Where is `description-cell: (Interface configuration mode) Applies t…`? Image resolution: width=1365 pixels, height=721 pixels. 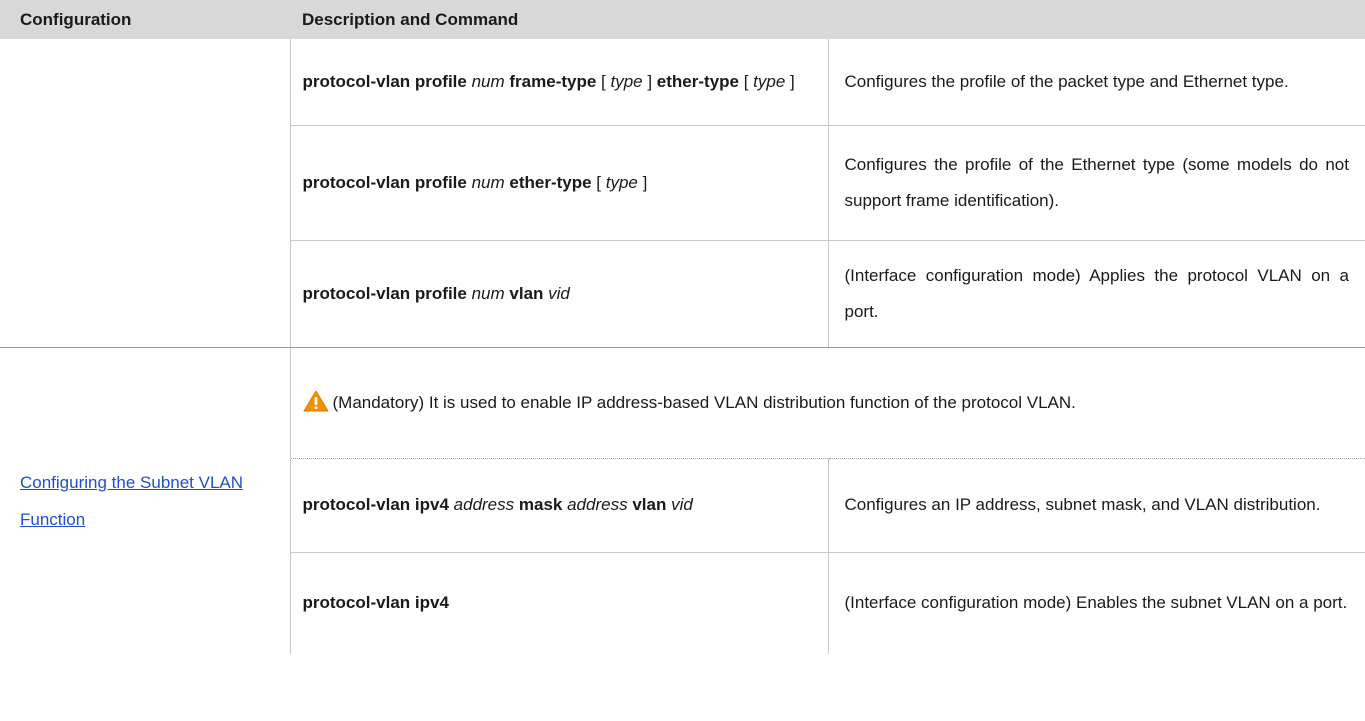
description-cell: (Interface configuration mode) Applies t… is located at coordinates (1096, 294).